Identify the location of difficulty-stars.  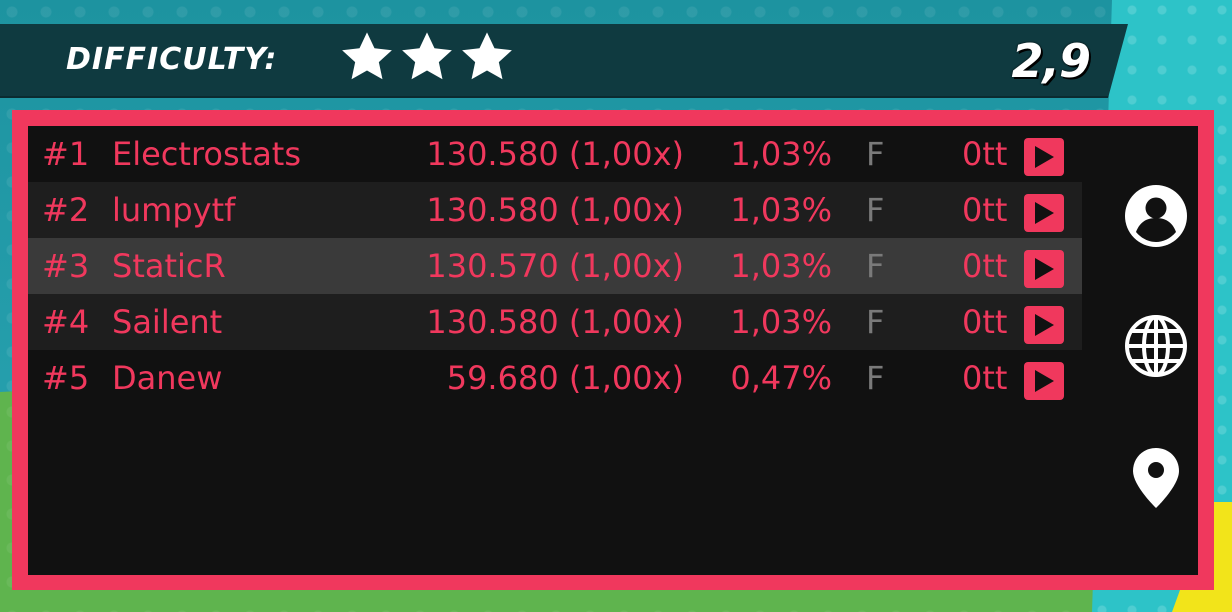
(427, 57).